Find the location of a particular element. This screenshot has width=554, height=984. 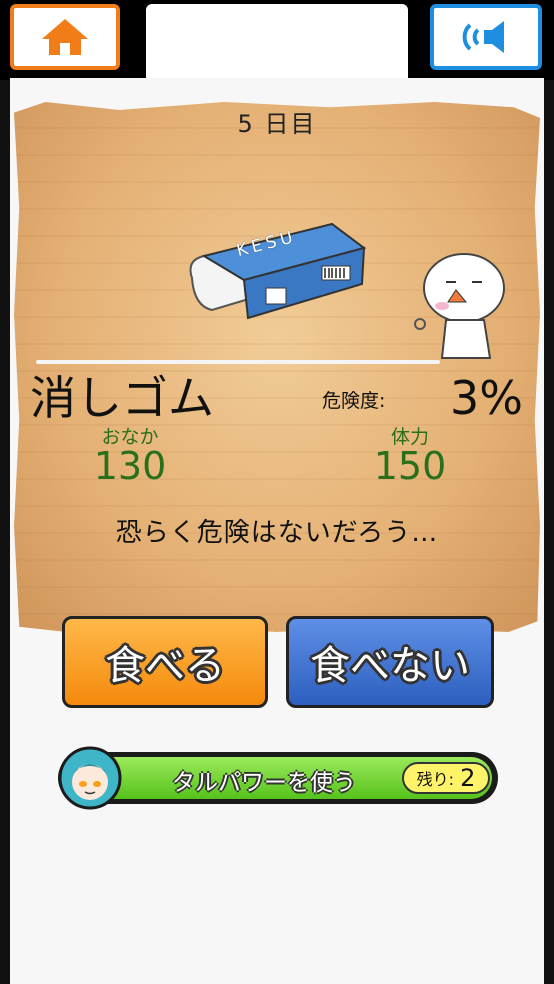

talpa-power-button: タルパワーを使う 残り: 2 is located at coordinates (278, 778).